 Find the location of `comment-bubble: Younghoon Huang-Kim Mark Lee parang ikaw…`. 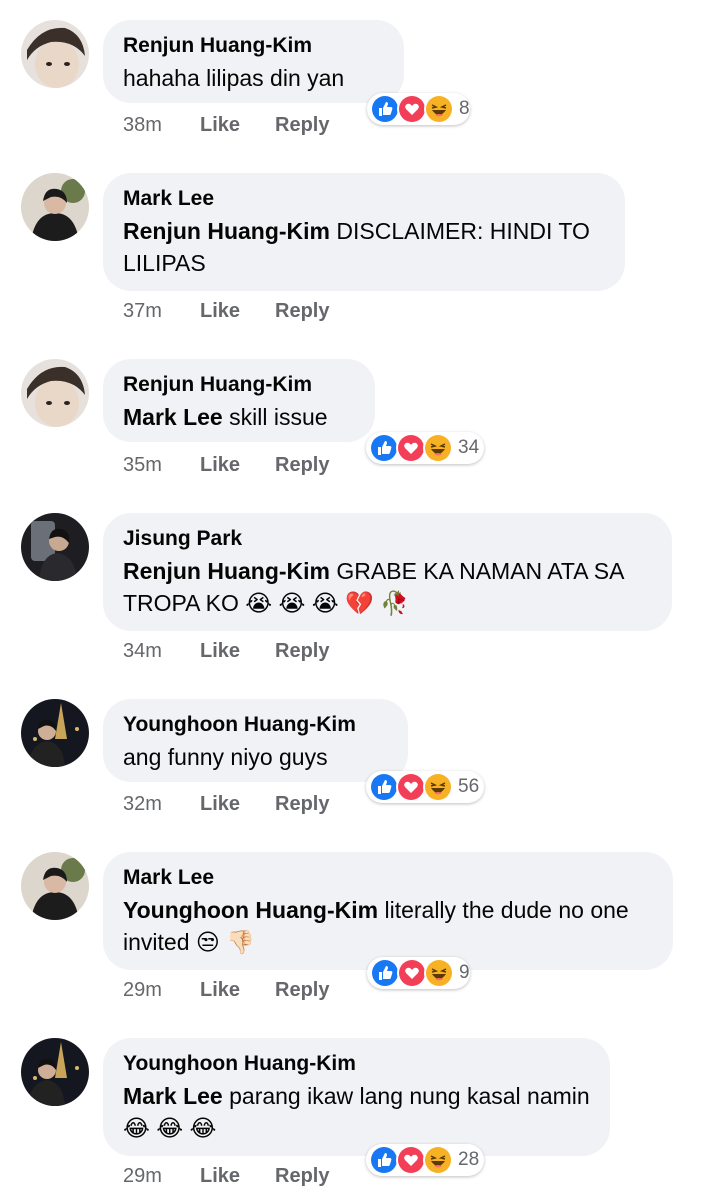

comment-bubble: Younghoon Huang-Kim Mark Lee parang ikaw… is located at coordinates (356, 1097).